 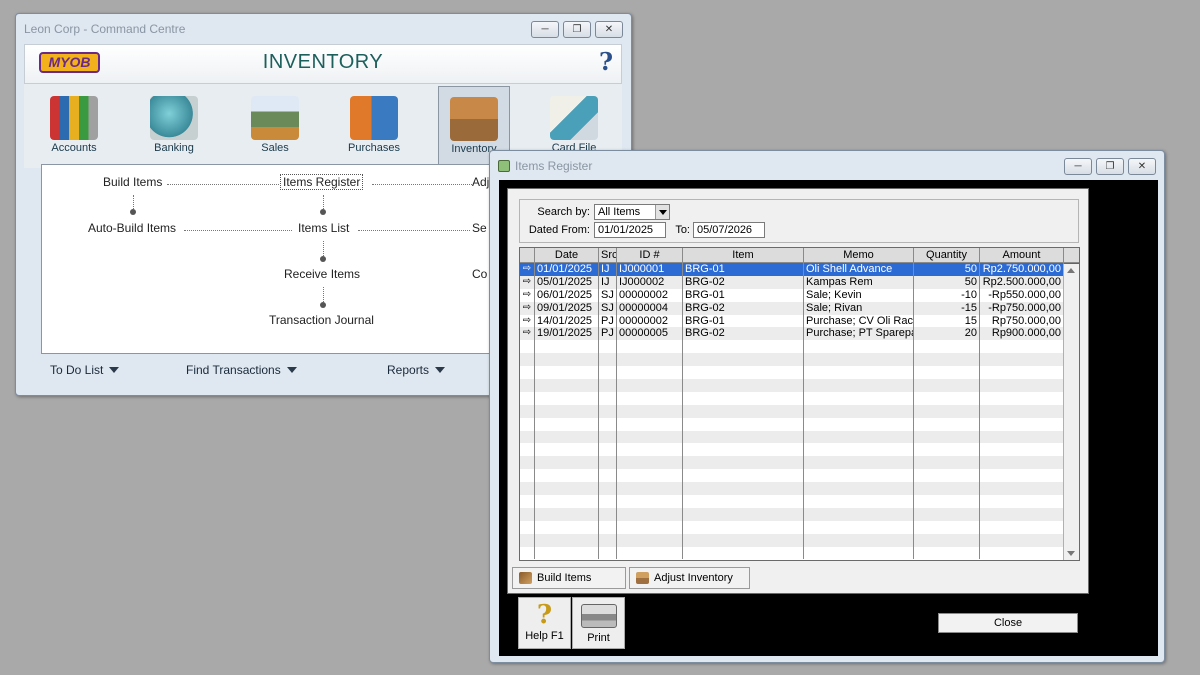 What do you see at coordinates (275, 125) in the screenshot?
I see `module-sales: Sales` at bounding box center [275, 125].